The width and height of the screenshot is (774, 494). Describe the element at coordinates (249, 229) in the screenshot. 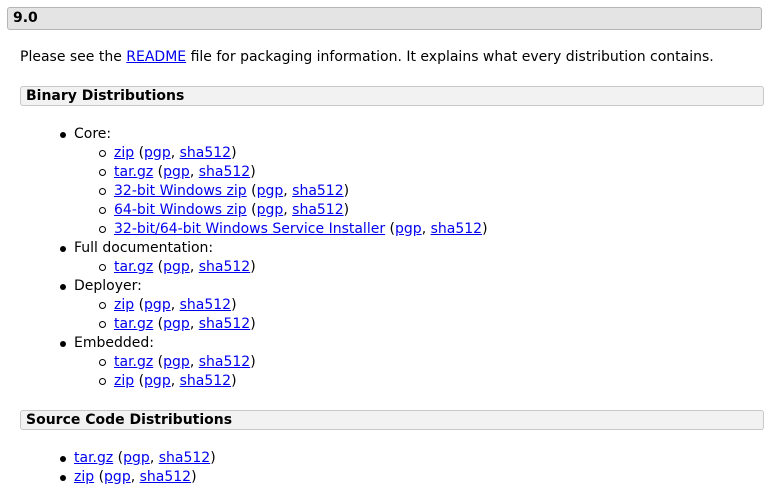

I see `download-link: 32-bit/64-bit Windows Service Installer` at that location.